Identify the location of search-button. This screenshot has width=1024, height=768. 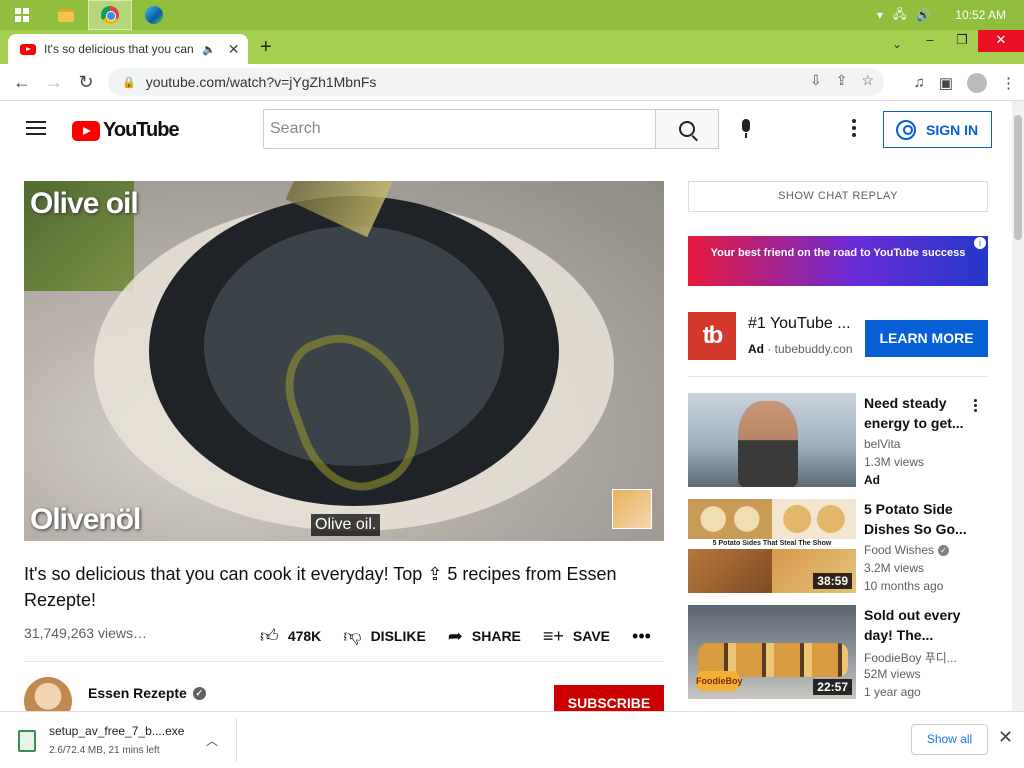
(687, 129).